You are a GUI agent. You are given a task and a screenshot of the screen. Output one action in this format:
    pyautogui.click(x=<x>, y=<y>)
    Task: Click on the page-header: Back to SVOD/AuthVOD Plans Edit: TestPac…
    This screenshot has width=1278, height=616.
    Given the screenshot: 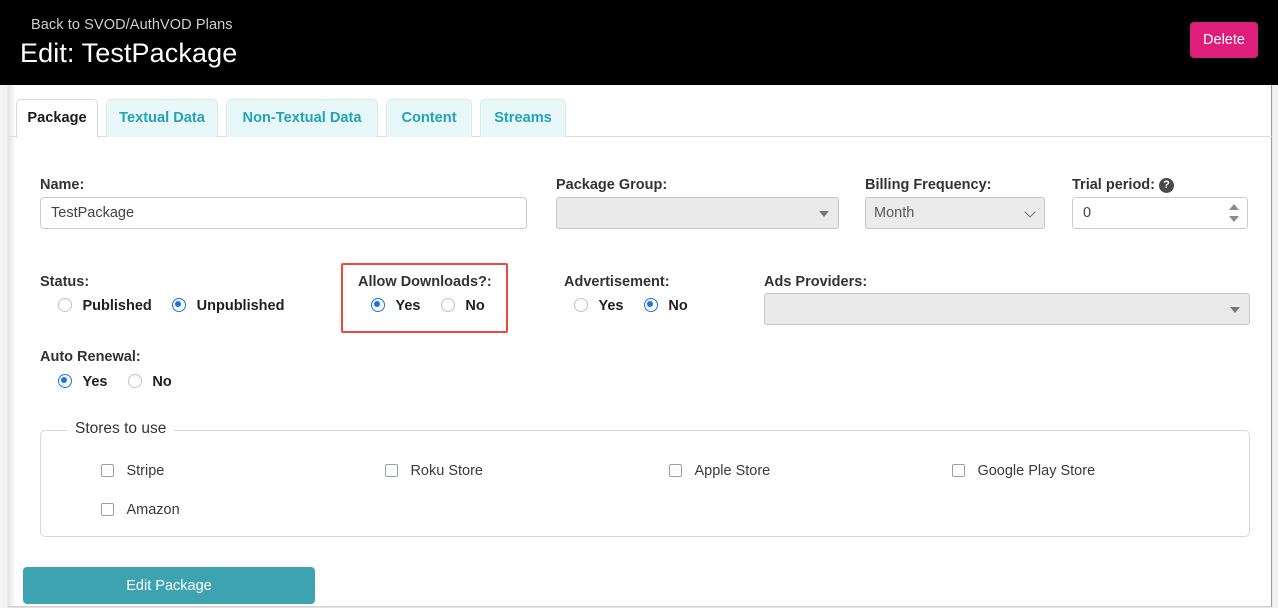 What is the action you would take?
    pyautogui.click(x=639, y=42)
    